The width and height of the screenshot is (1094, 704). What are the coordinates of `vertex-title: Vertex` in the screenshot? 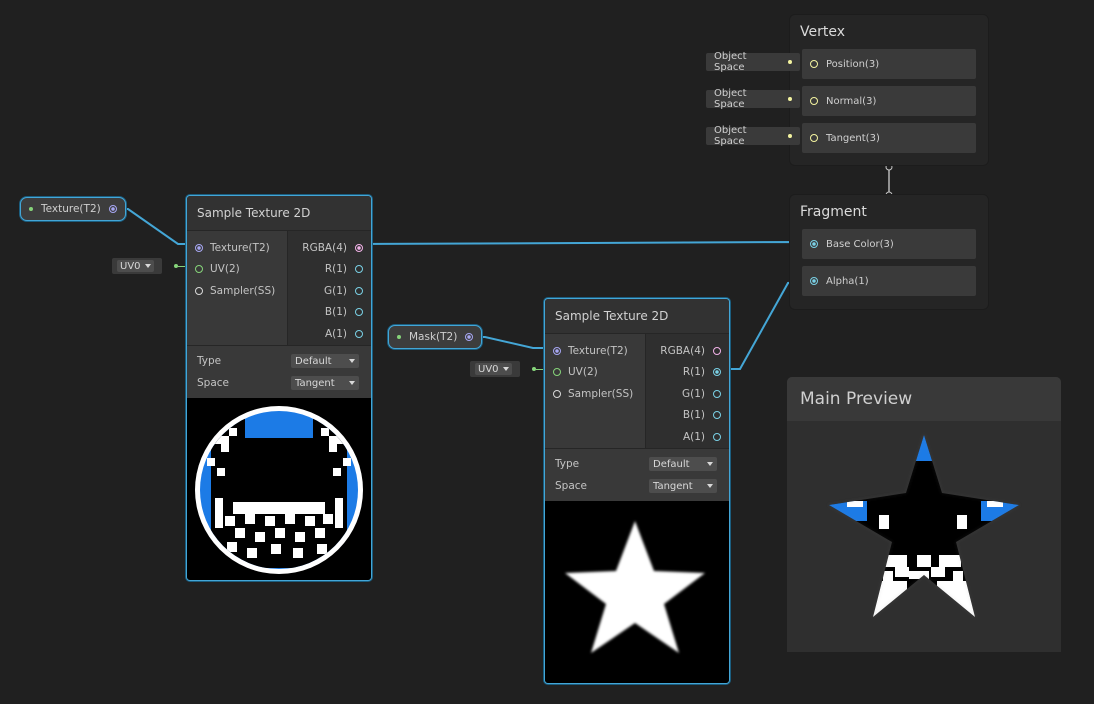 It's located at (823, 32).